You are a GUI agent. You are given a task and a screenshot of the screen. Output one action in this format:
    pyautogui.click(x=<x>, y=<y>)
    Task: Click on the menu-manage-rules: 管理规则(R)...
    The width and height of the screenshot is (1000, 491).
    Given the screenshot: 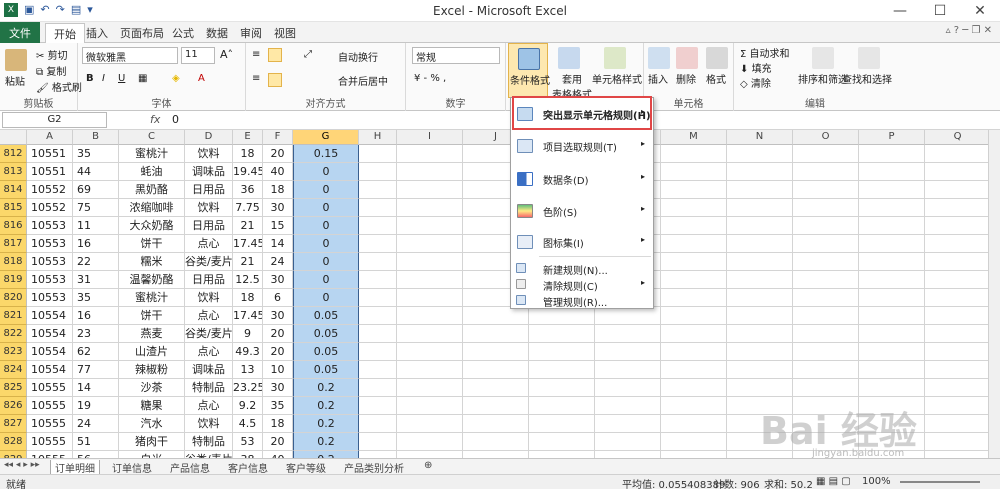 What is the action you would take?
    pyautogui.click(x=582, y=301)
    